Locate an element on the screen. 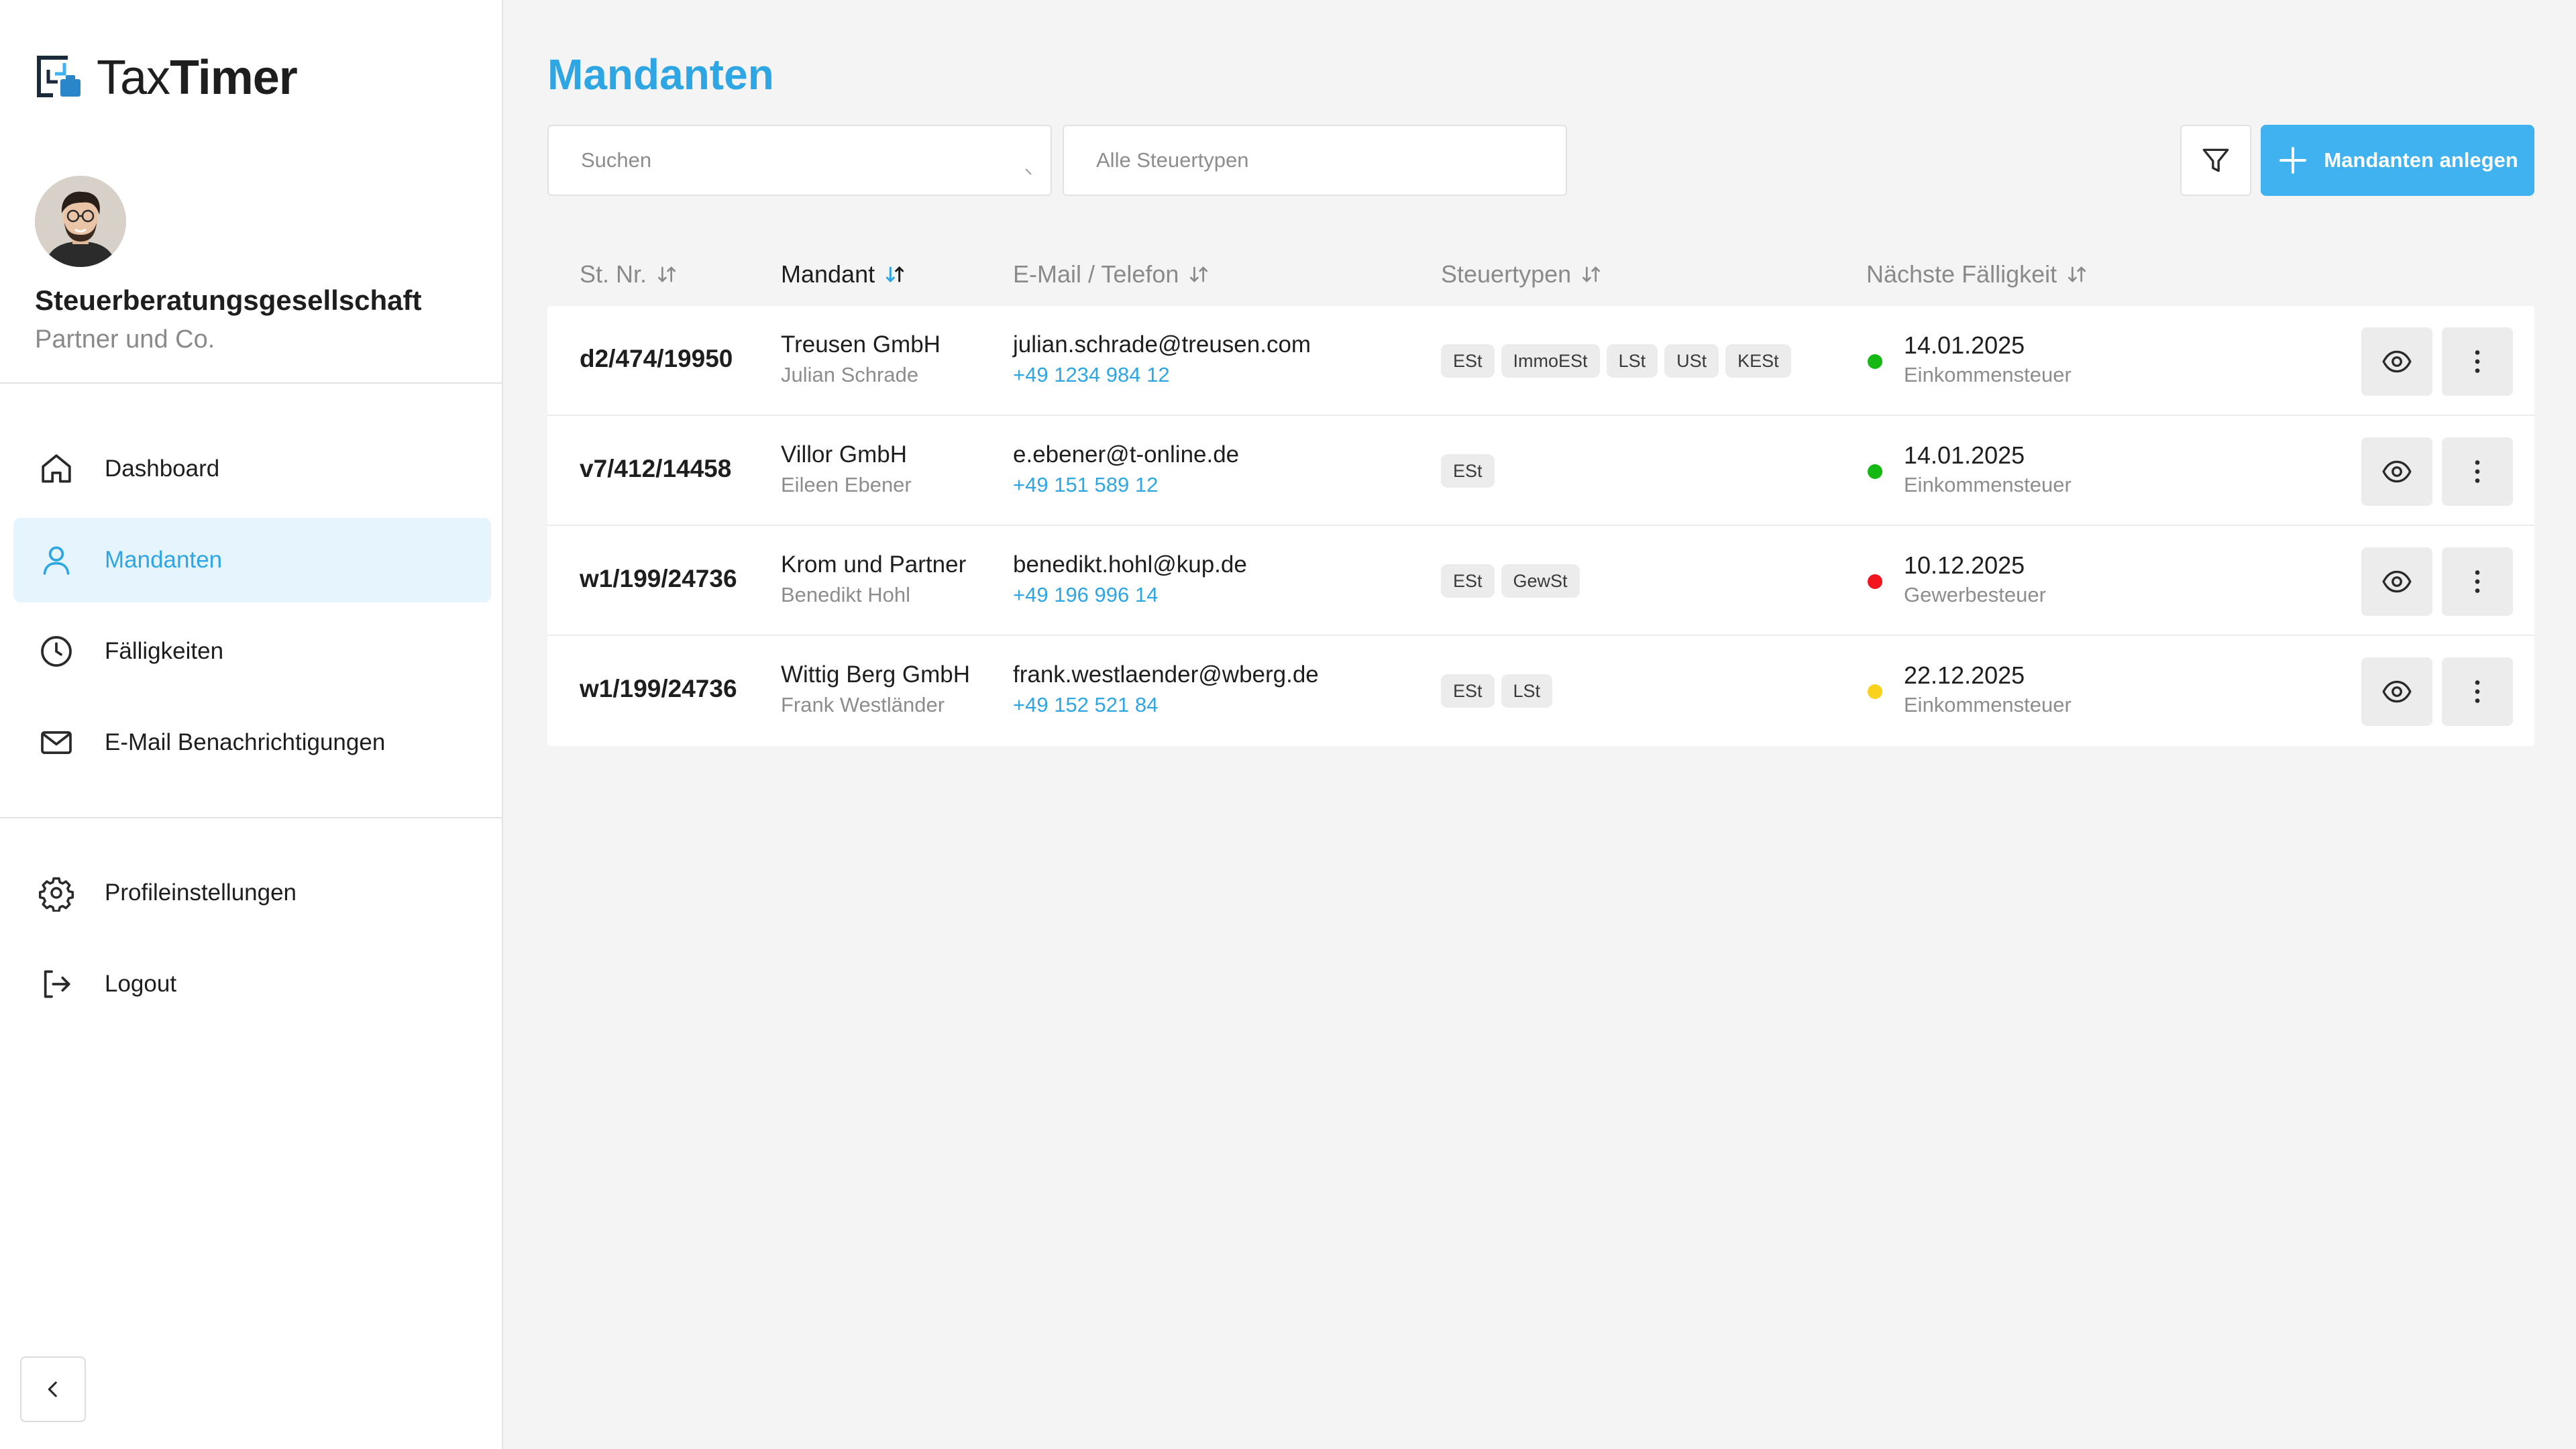 This screenshot has width=2576, height=1449. column-header-next-due: Nächste Fälligkeit is located at coordinates (1978, 274).